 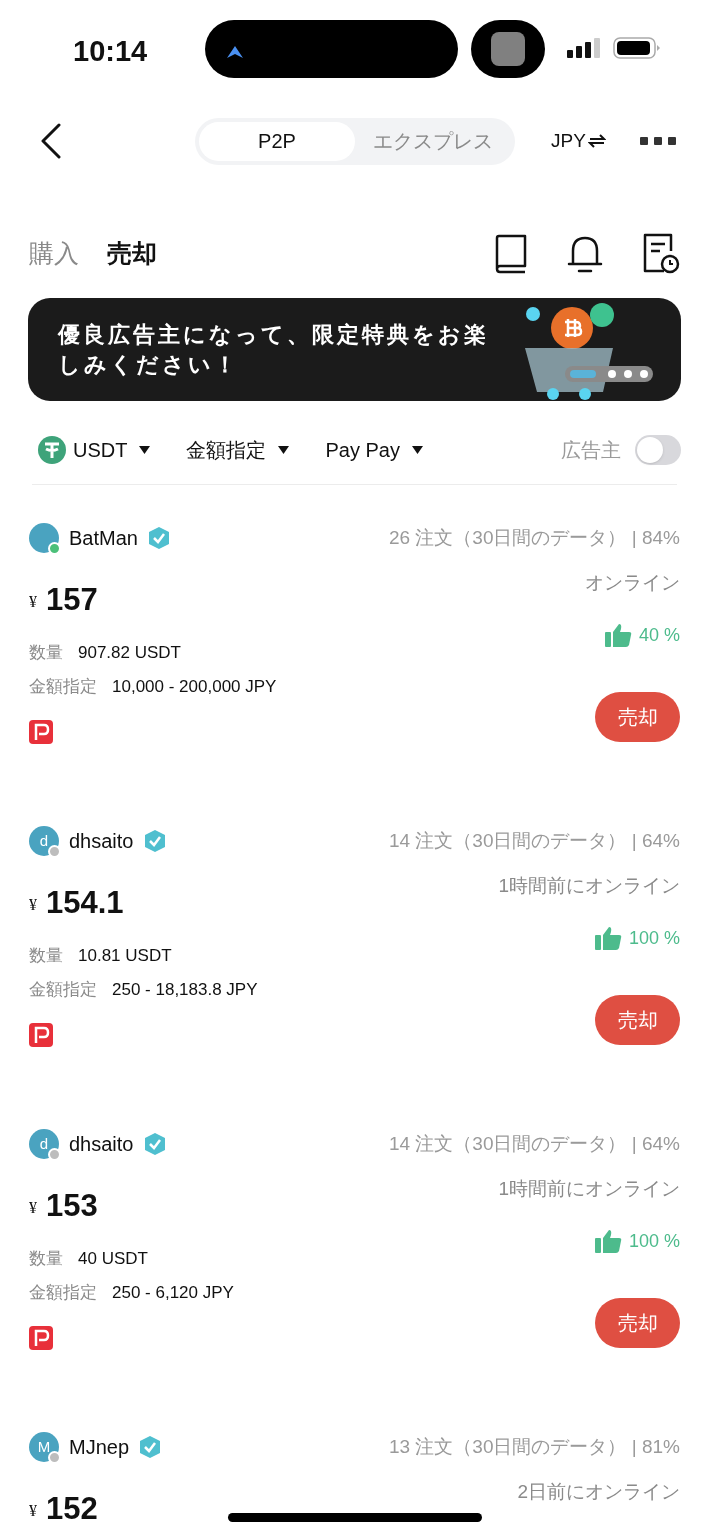 I want to click on online-status: オンライン, so click(x=632, y=582).